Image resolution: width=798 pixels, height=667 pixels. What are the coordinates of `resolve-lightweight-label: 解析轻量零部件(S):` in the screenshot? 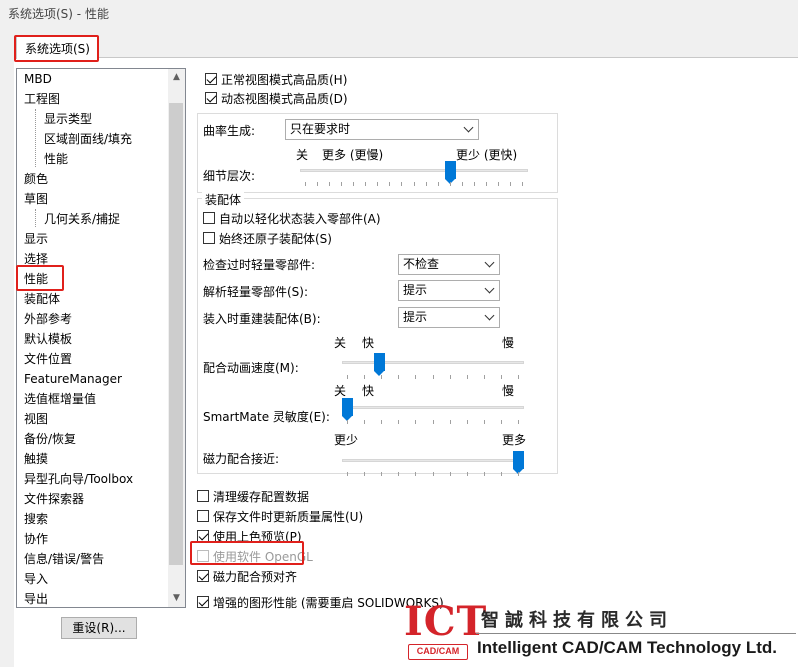 It's located at (256, 292).